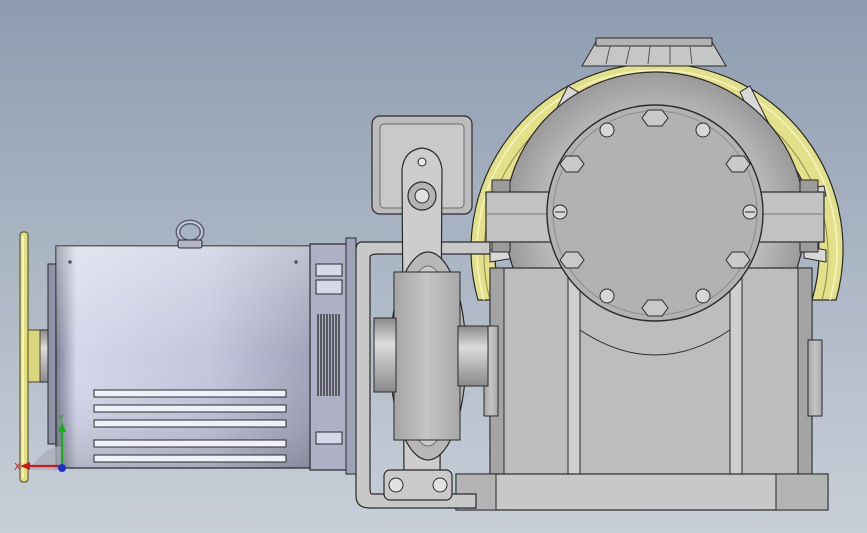 This screenshot has width=867, height=533. I want to click on z-axis-dot, so click(62, 468).